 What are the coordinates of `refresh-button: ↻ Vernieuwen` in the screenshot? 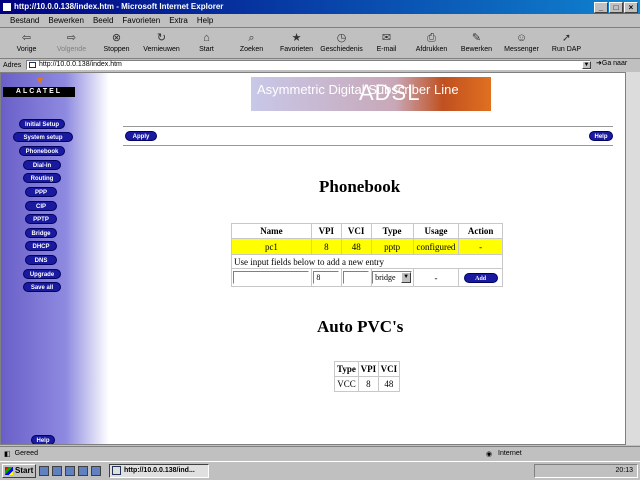 It's located at (161, 43).